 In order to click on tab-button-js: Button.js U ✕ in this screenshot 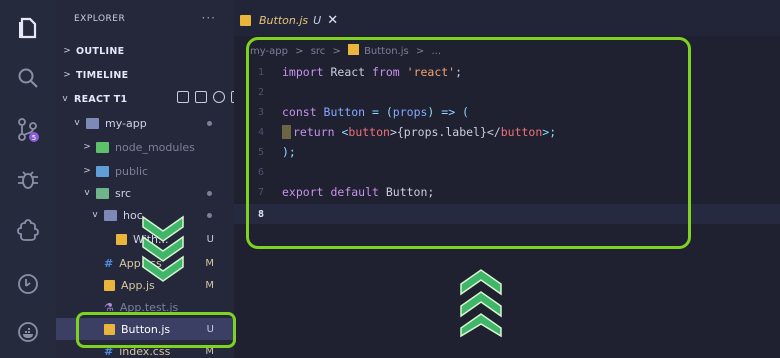, I will do `click(289, 20)`.